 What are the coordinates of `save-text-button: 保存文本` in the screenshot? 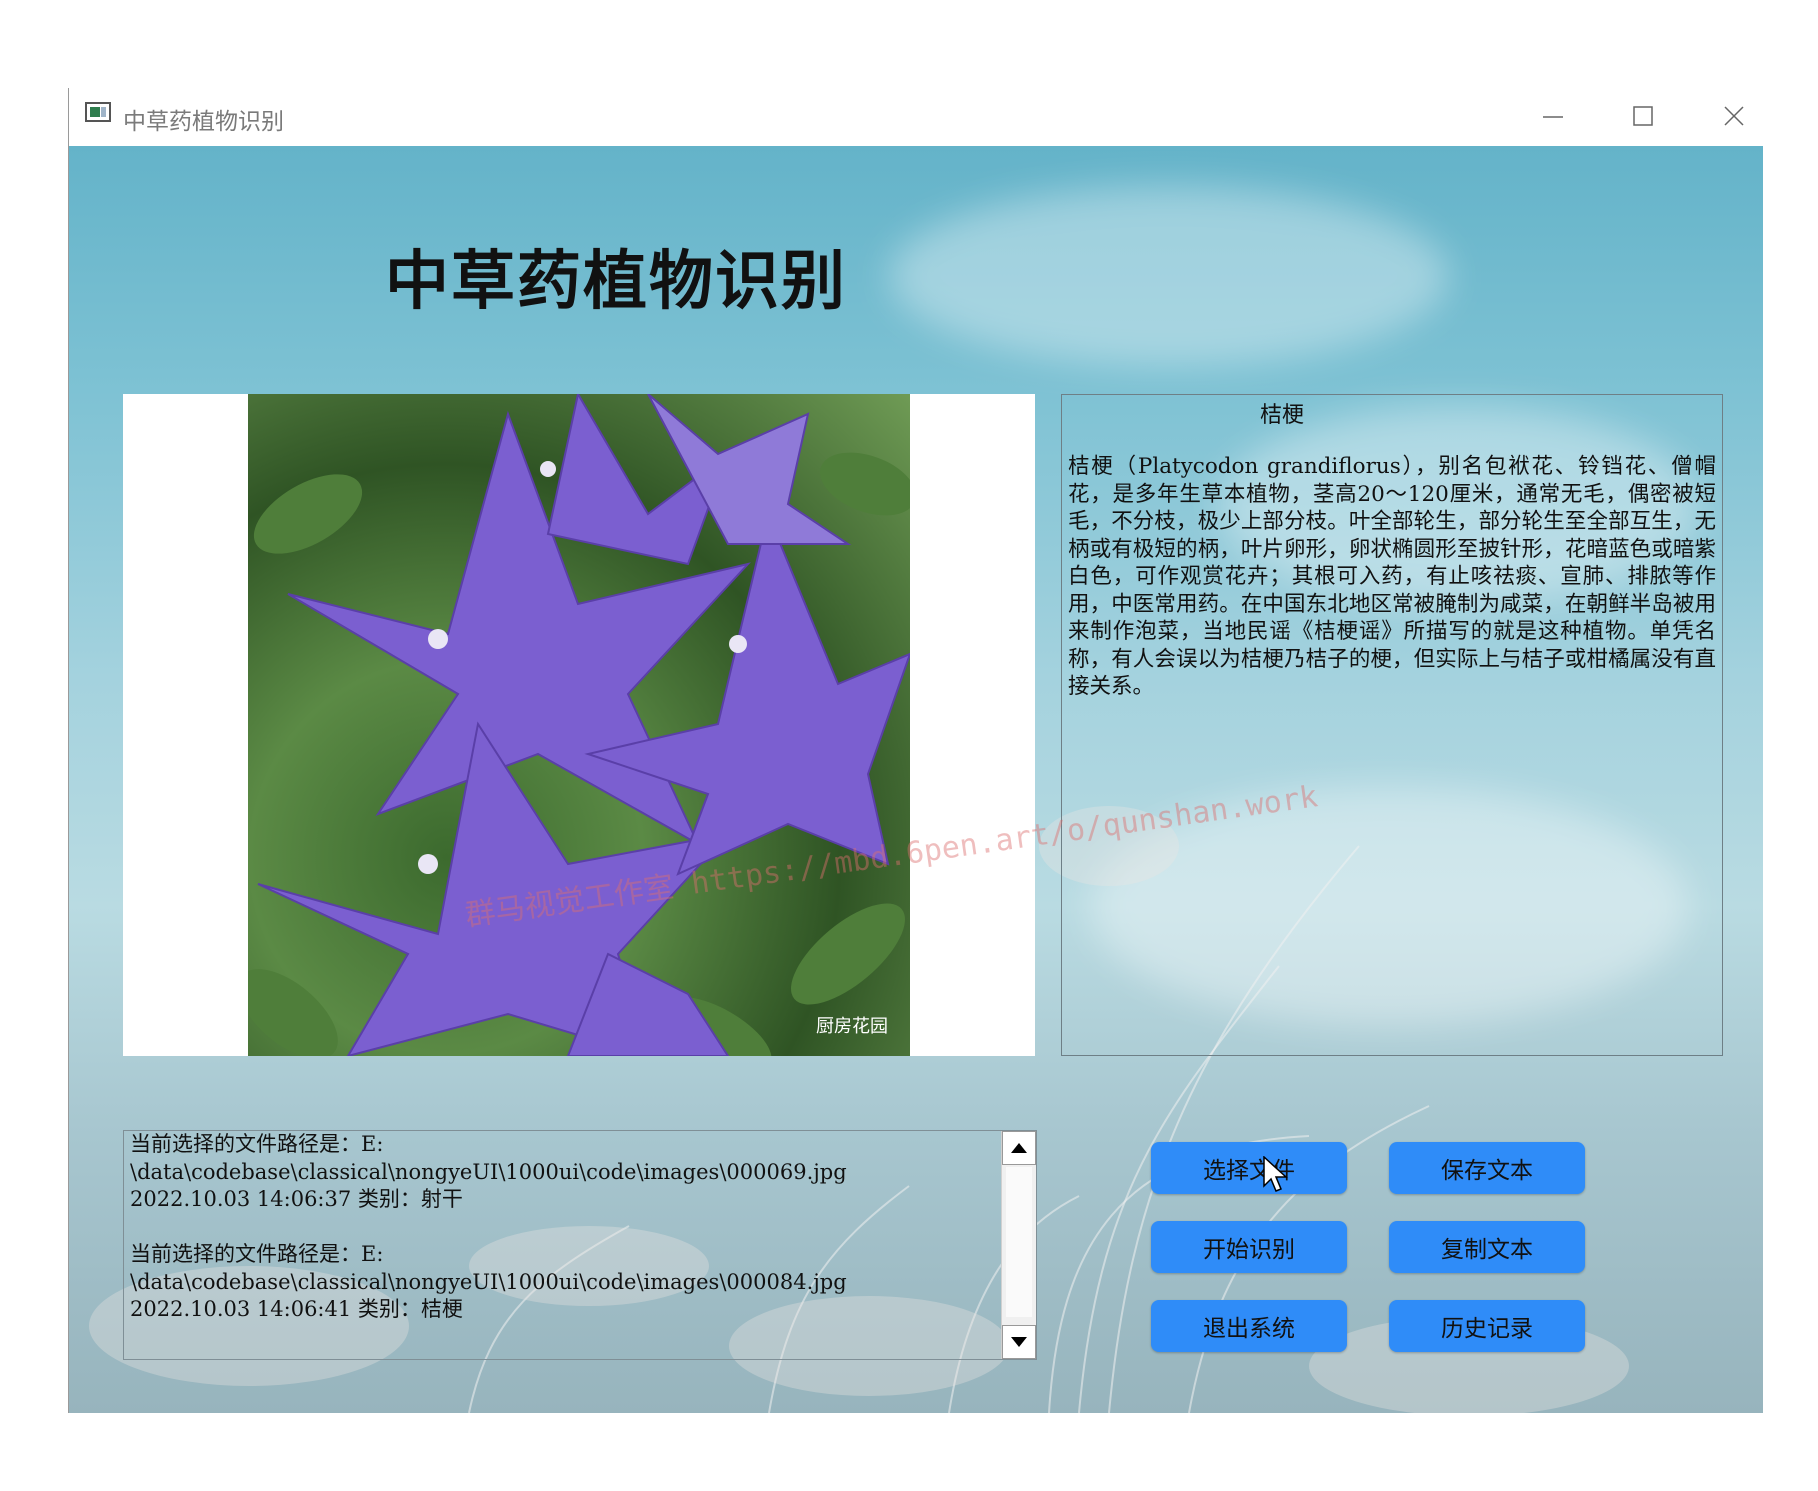 It's located at (1487, 1168).